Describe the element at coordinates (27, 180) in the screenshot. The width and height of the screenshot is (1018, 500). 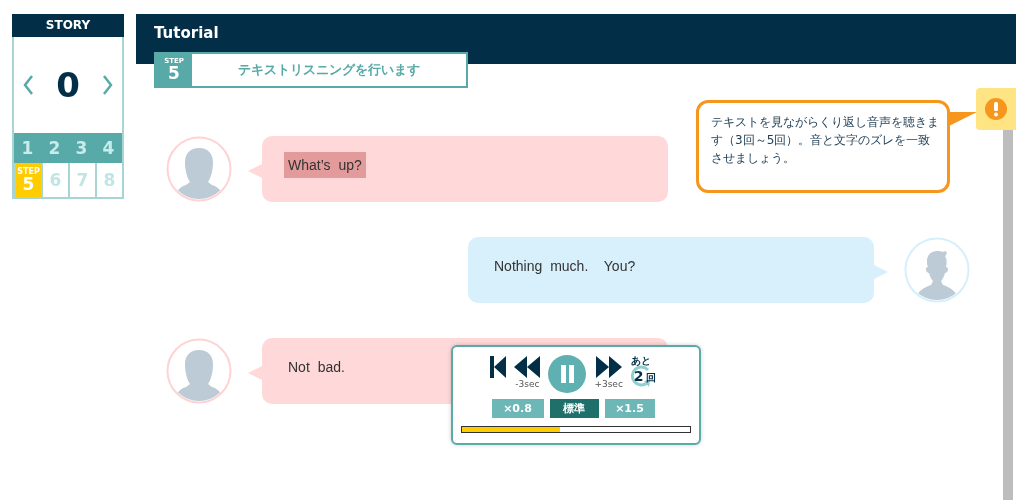
I see `step-cell: STEP 5` at that location.